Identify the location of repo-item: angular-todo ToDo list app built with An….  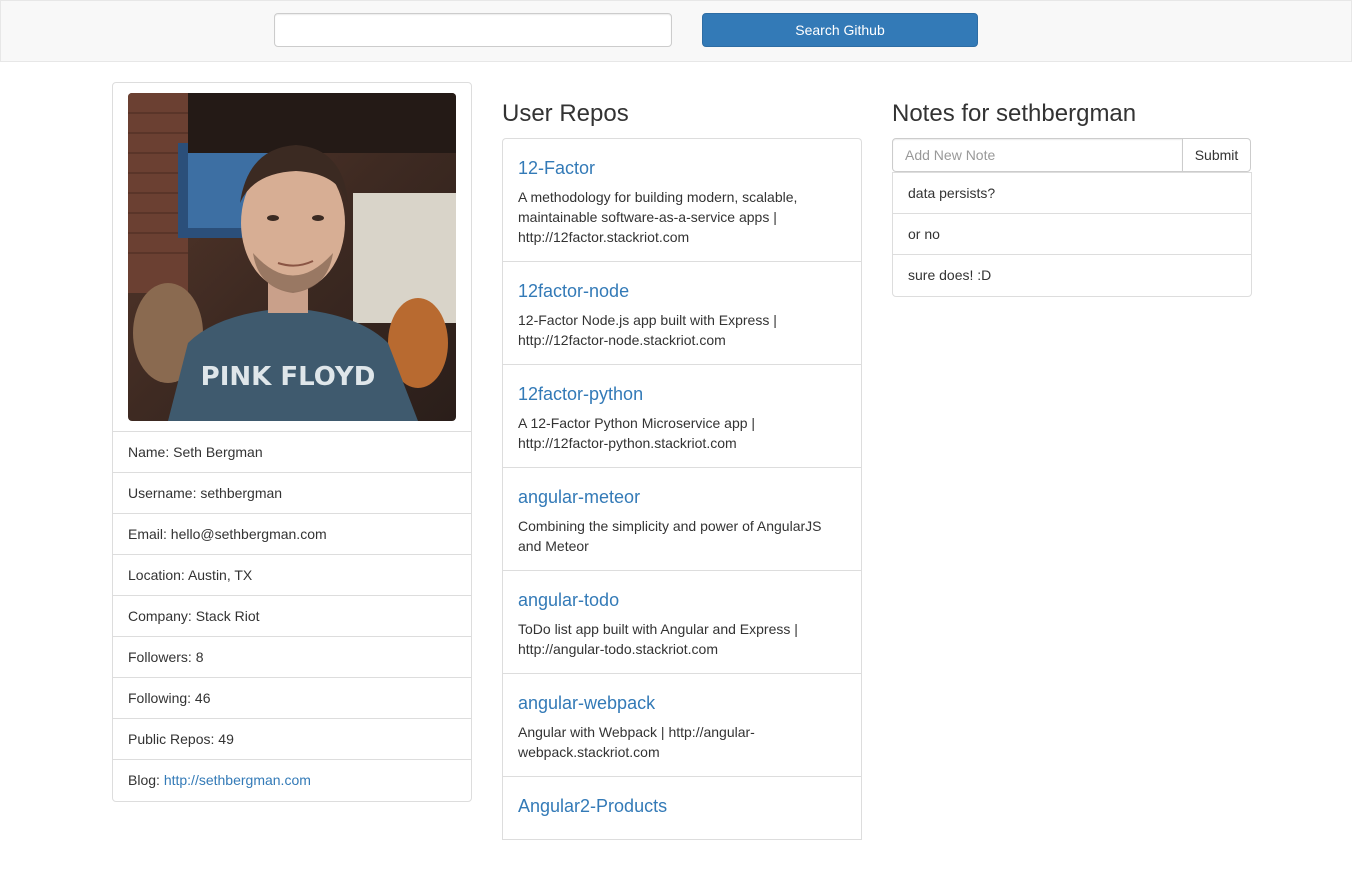
(682, 622).